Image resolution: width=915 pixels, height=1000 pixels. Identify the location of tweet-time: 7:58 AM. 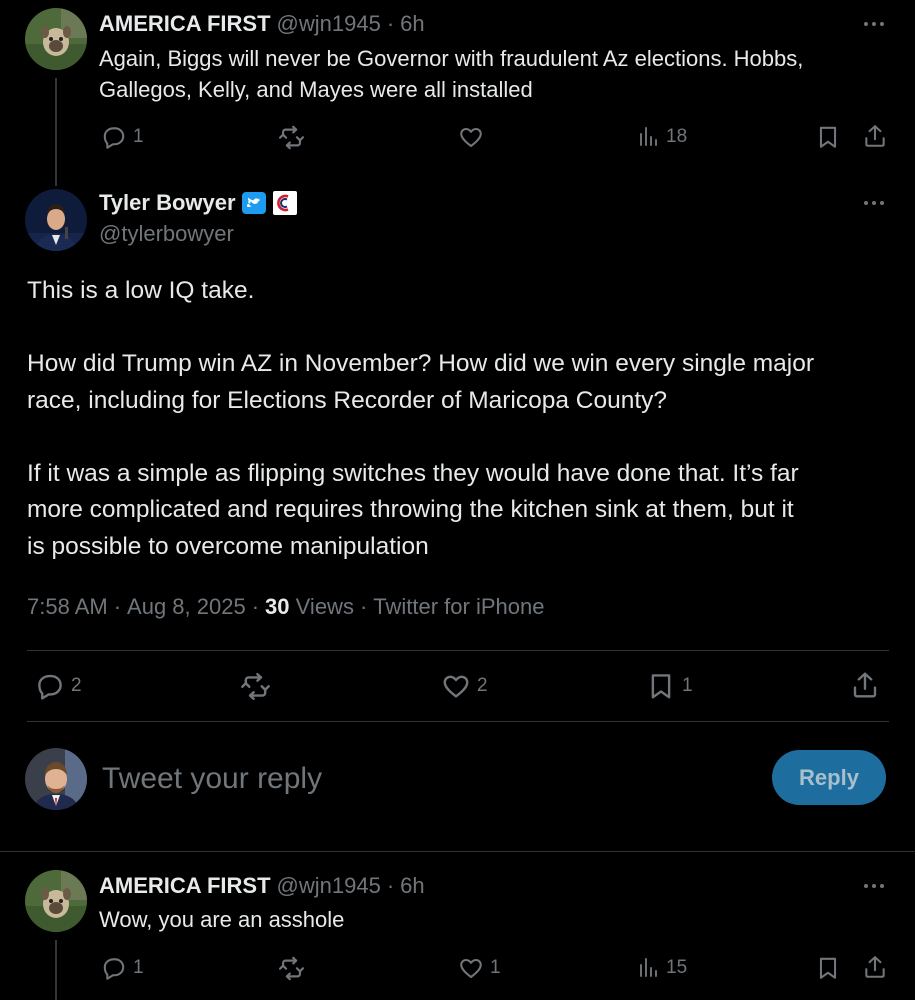
(67, 607).